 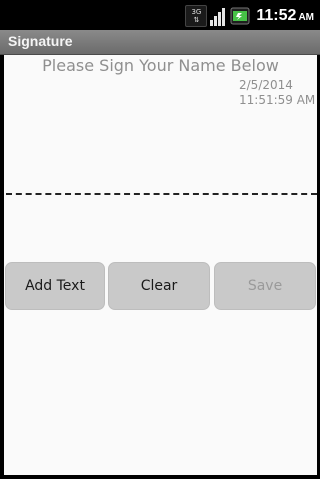 What do you see at coordinates (240, 16) in the screenshot?
I see `battery-icon` at bounding box center [240, 16].